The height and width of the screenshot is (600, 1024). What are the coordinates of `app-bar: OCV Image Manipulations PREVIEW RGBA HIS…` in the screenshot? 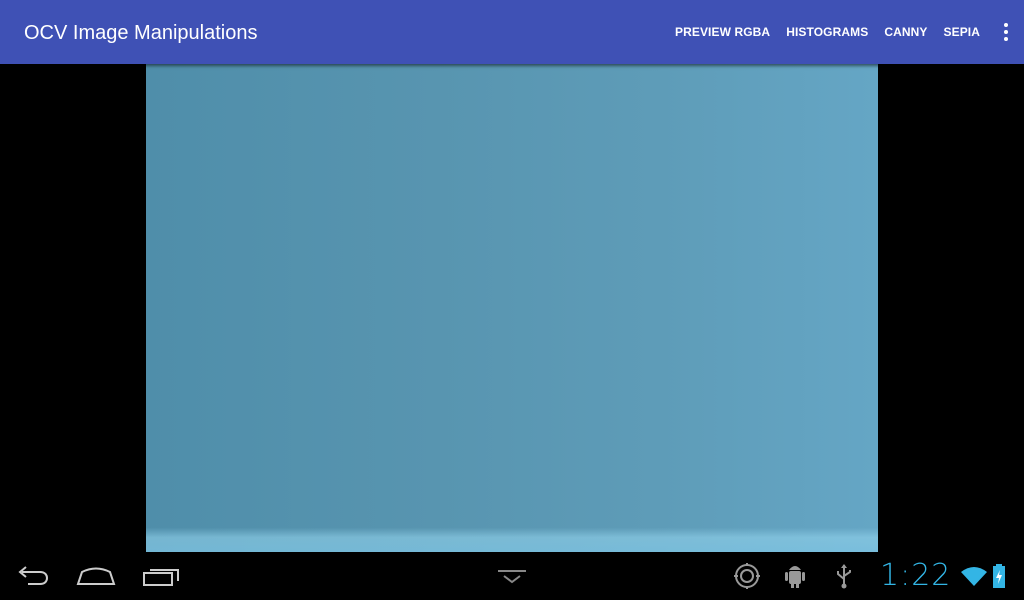 It's located at (512, 32).